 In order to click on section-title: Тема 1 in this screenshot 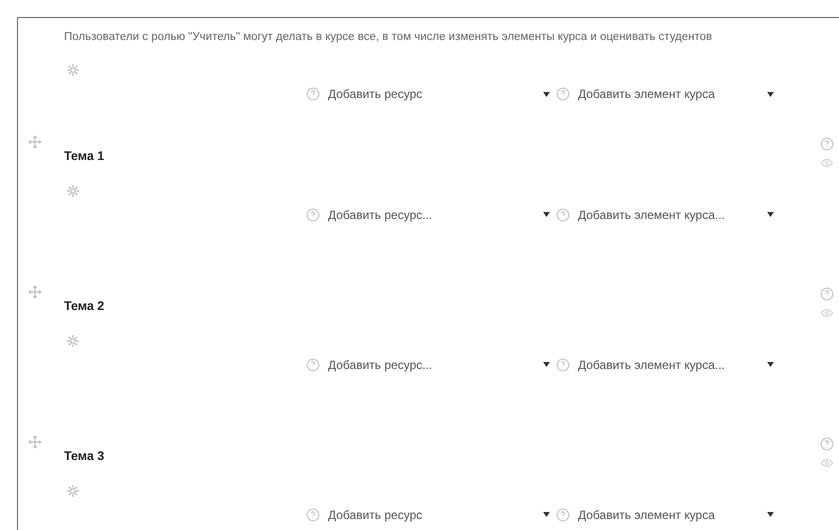, I will do `click(85, 156)`.